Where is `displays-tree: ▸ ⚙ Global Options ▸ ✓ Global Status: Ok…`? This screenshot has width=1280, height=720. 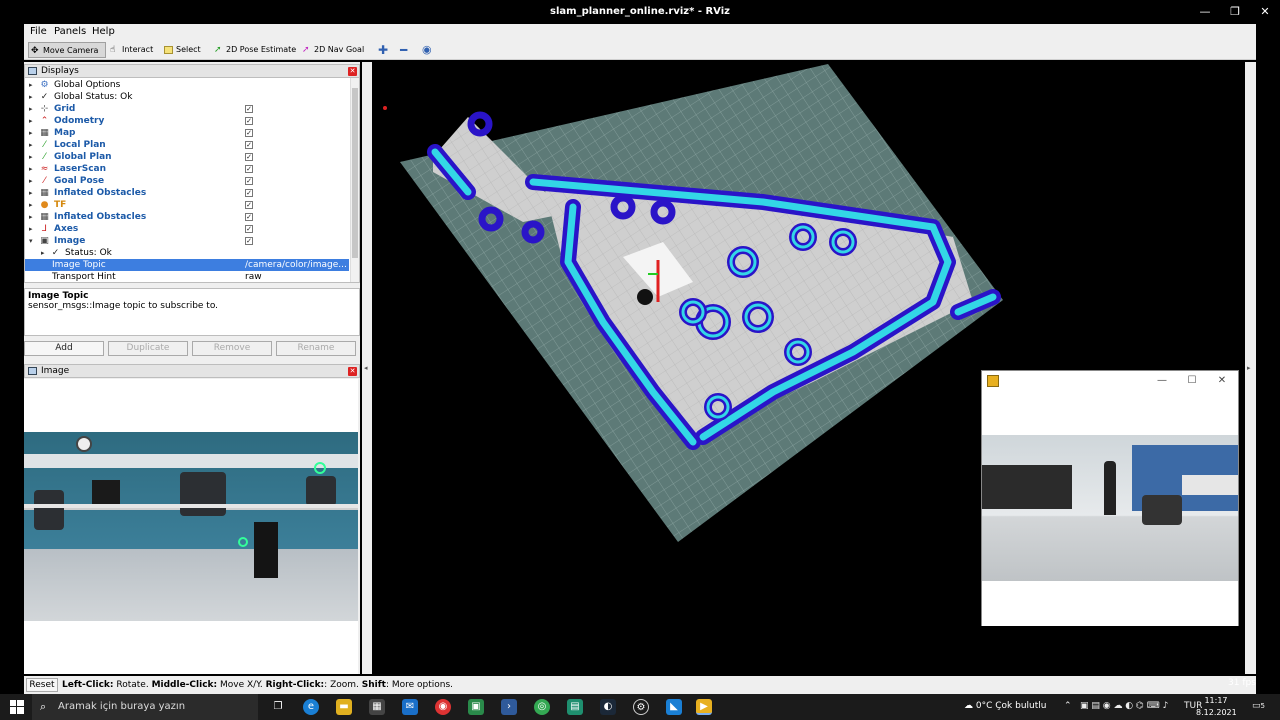
displays-tree: ▸ ⚙ Global Options ▸ ✓ Global Status: Ok… is located at coordinates (192, 180).